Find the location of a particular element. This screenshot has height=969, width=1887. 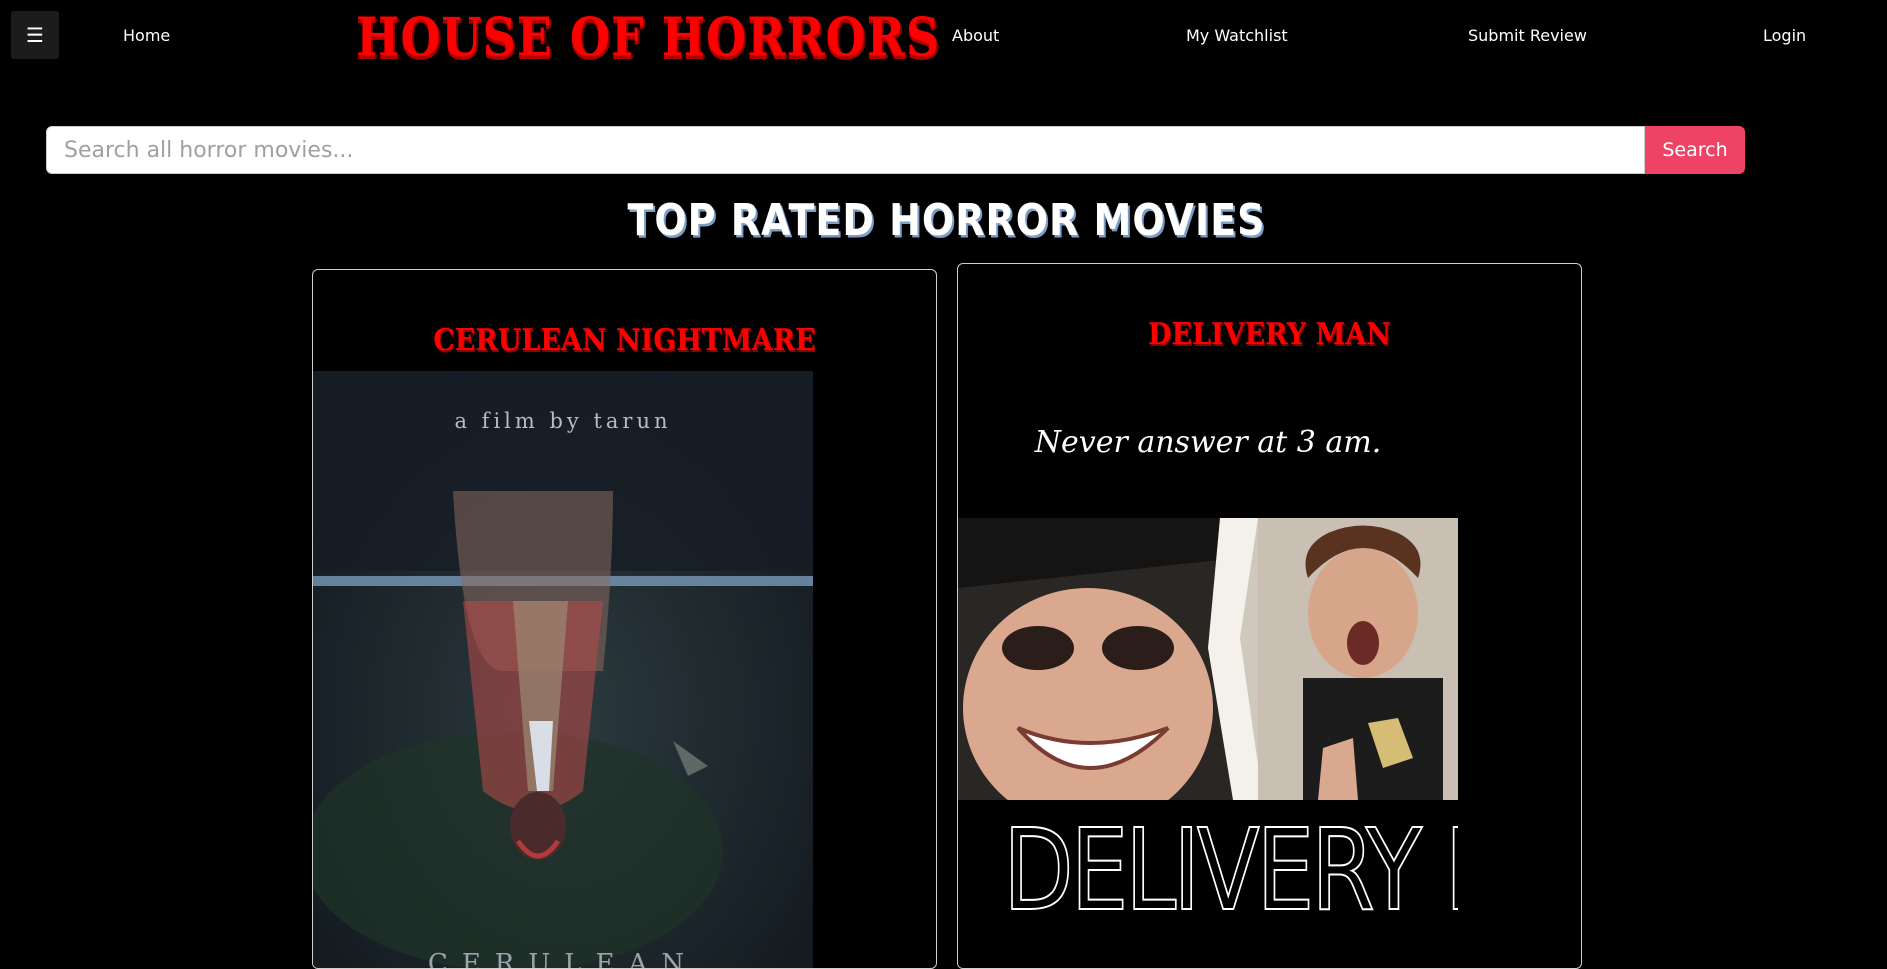

movie-title: CERULEAN NIGHTMARE is located at coordinates (624, 340).